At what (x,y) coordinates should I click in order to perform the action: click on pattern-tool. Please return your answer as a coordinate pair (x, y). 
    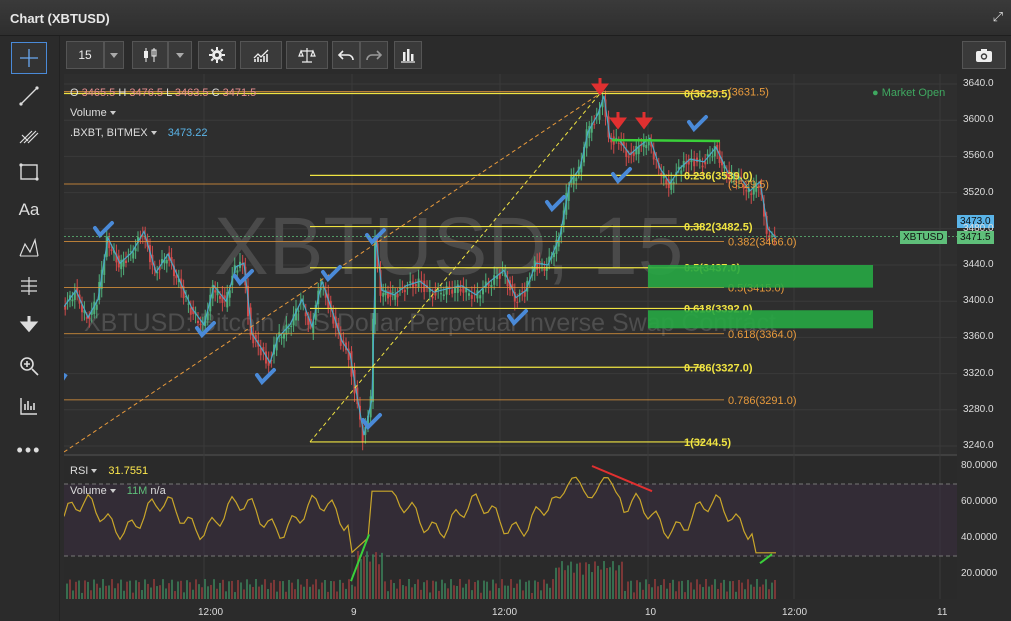
    Looking at the image, I should click on (29, 248).